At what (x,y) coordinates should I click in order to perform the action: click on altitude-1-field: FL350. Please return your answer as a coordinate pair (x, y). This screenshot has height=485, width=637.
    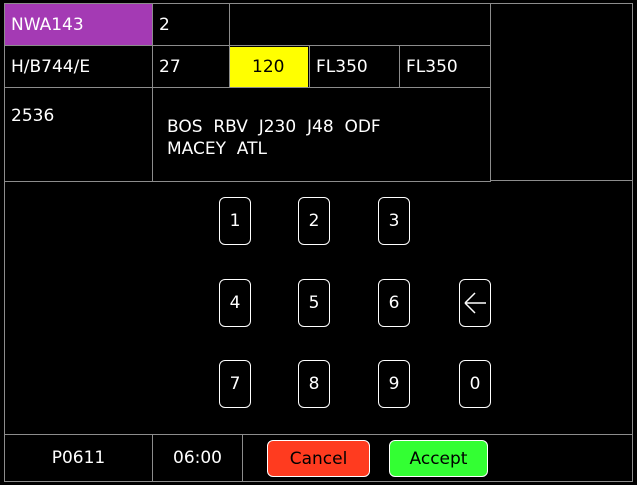
    Looking at the image, I should click on (354, 66).